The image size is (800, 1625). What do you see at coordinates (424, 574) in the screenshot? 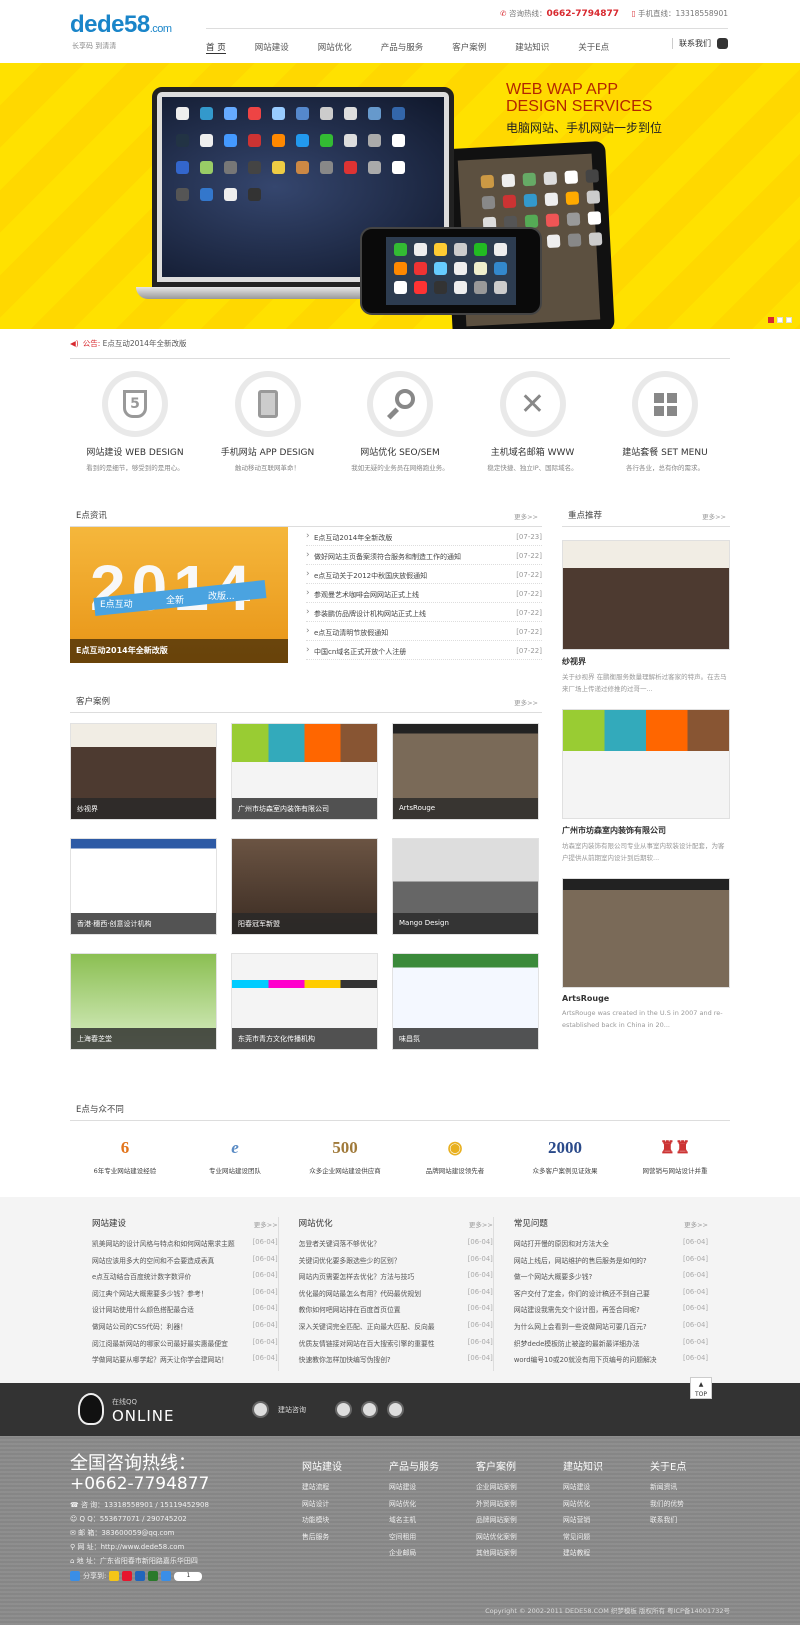
I see `news-item: e点互动关于2012中秋国庆放假通知[07-22]` at bounding box center [424, 574].